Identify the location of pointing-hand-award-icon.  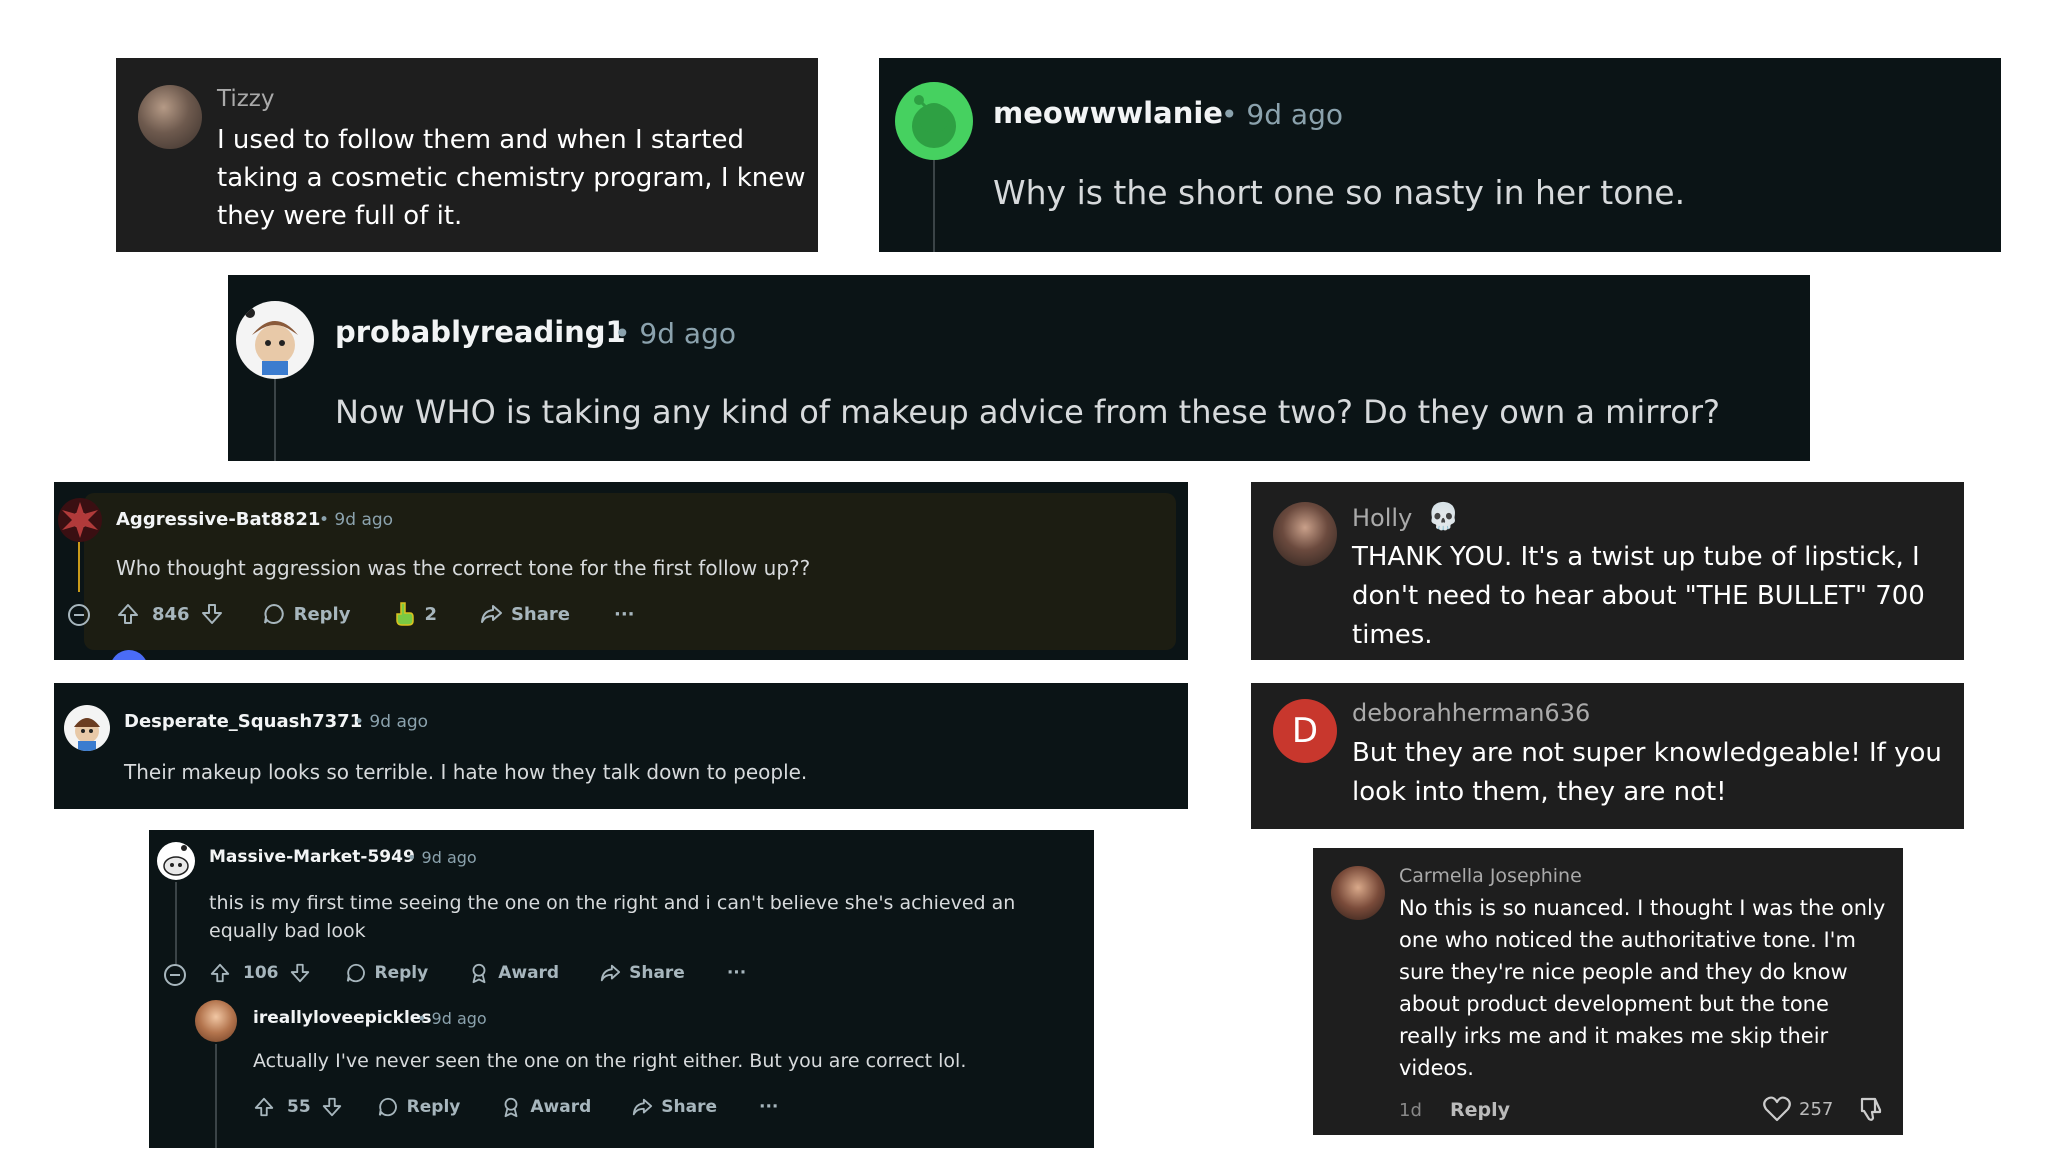
(405, 614).